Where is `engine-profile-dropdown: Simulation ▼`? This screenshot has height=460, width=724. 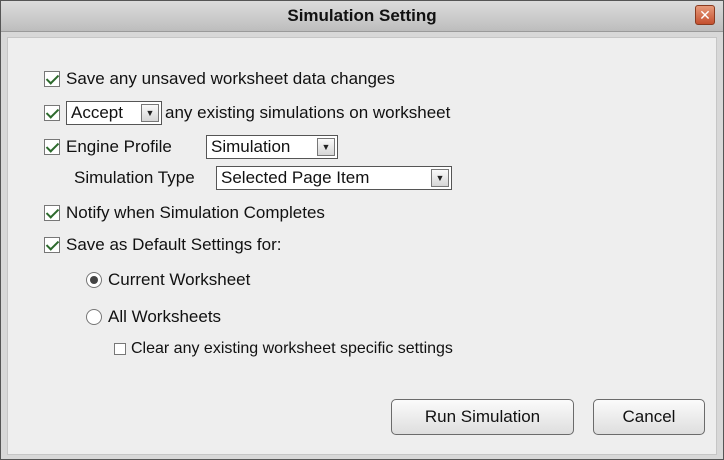
engine-profile-dropdown: Simulation ▼ is located at coordinates (272, 147).